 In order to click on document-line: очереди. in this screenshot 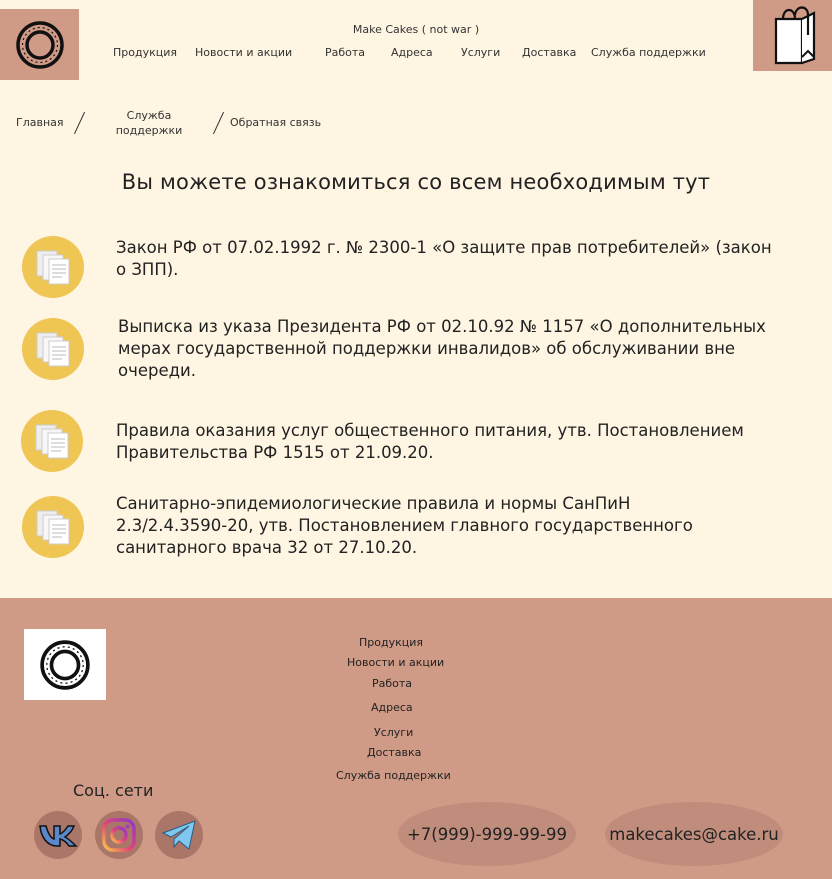, I will do `click(157, 370)`.